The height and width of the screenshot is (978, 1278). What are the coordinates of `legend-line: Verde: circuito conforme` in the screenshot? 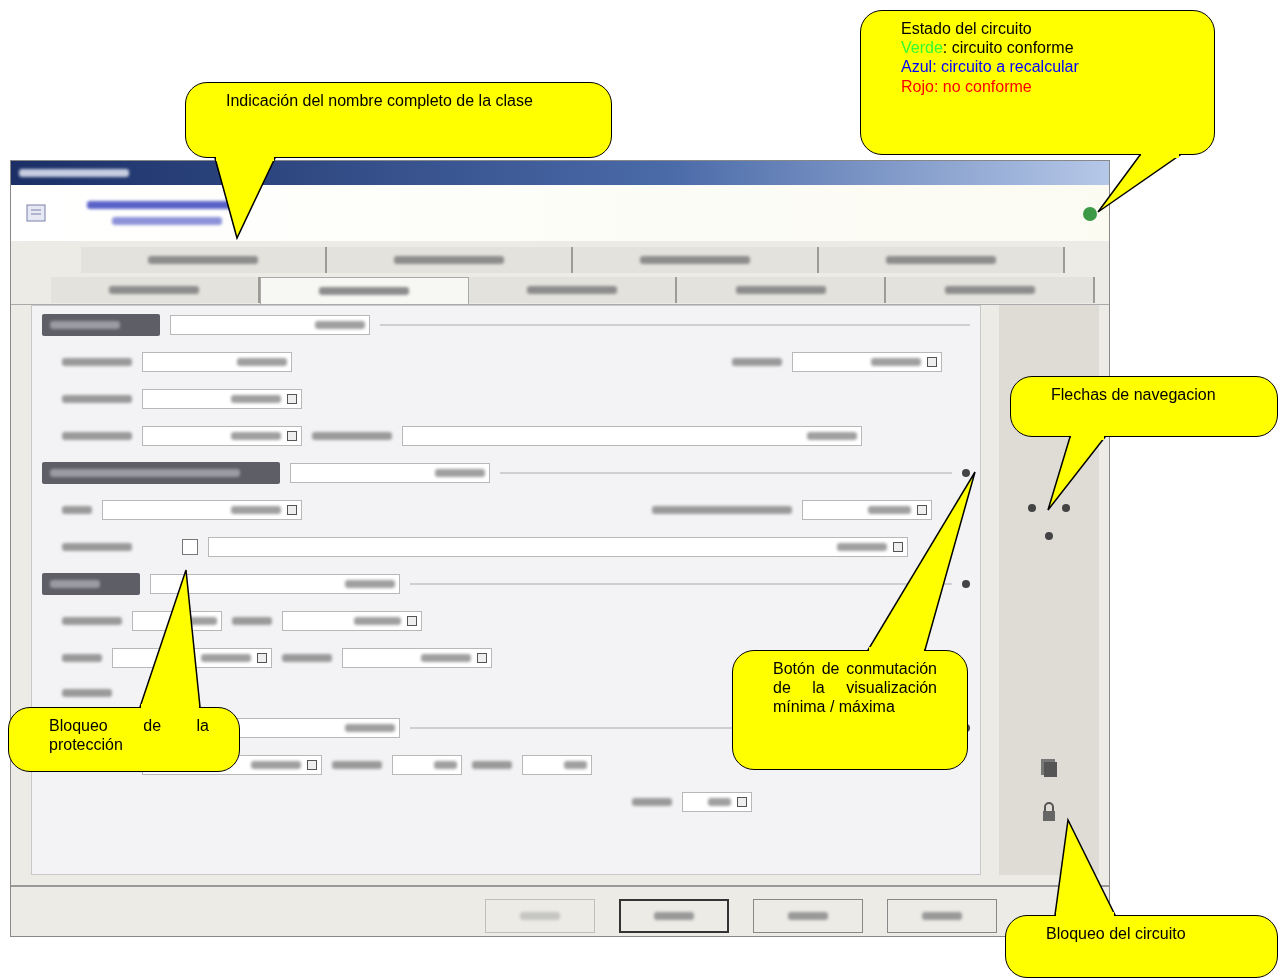 It's located at (988, 48).